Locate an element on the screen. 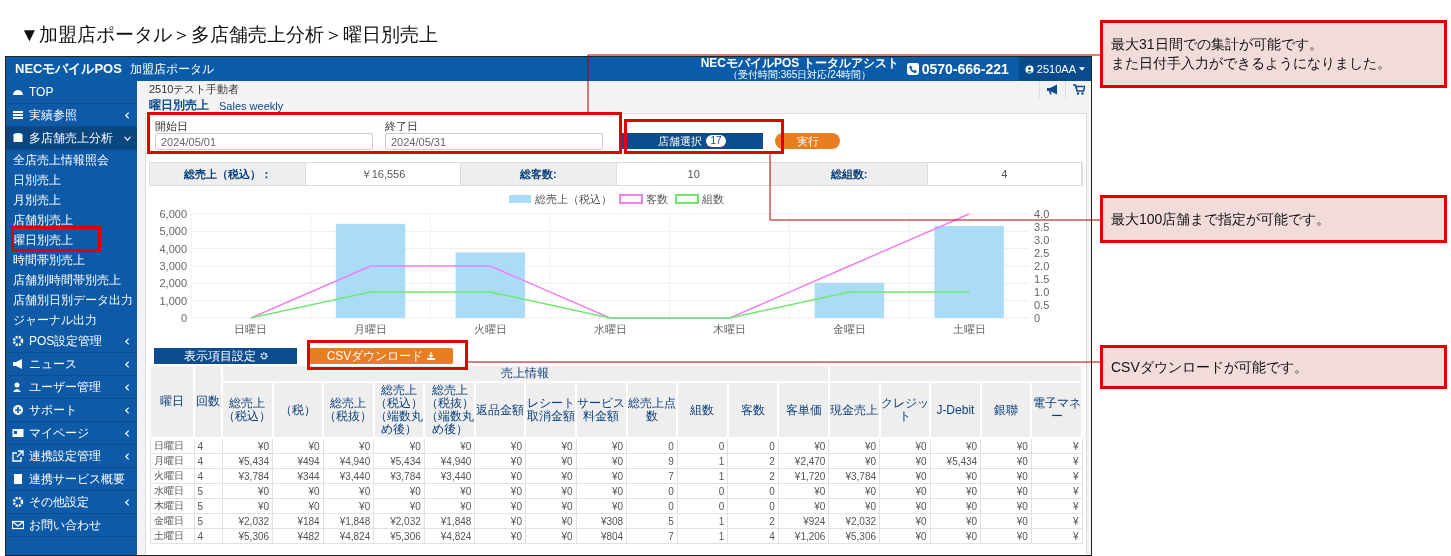 The height and width of the screenshot is (556, 1451). sidebar-item: 連携設定管理 is located at coordinates (71, 456).